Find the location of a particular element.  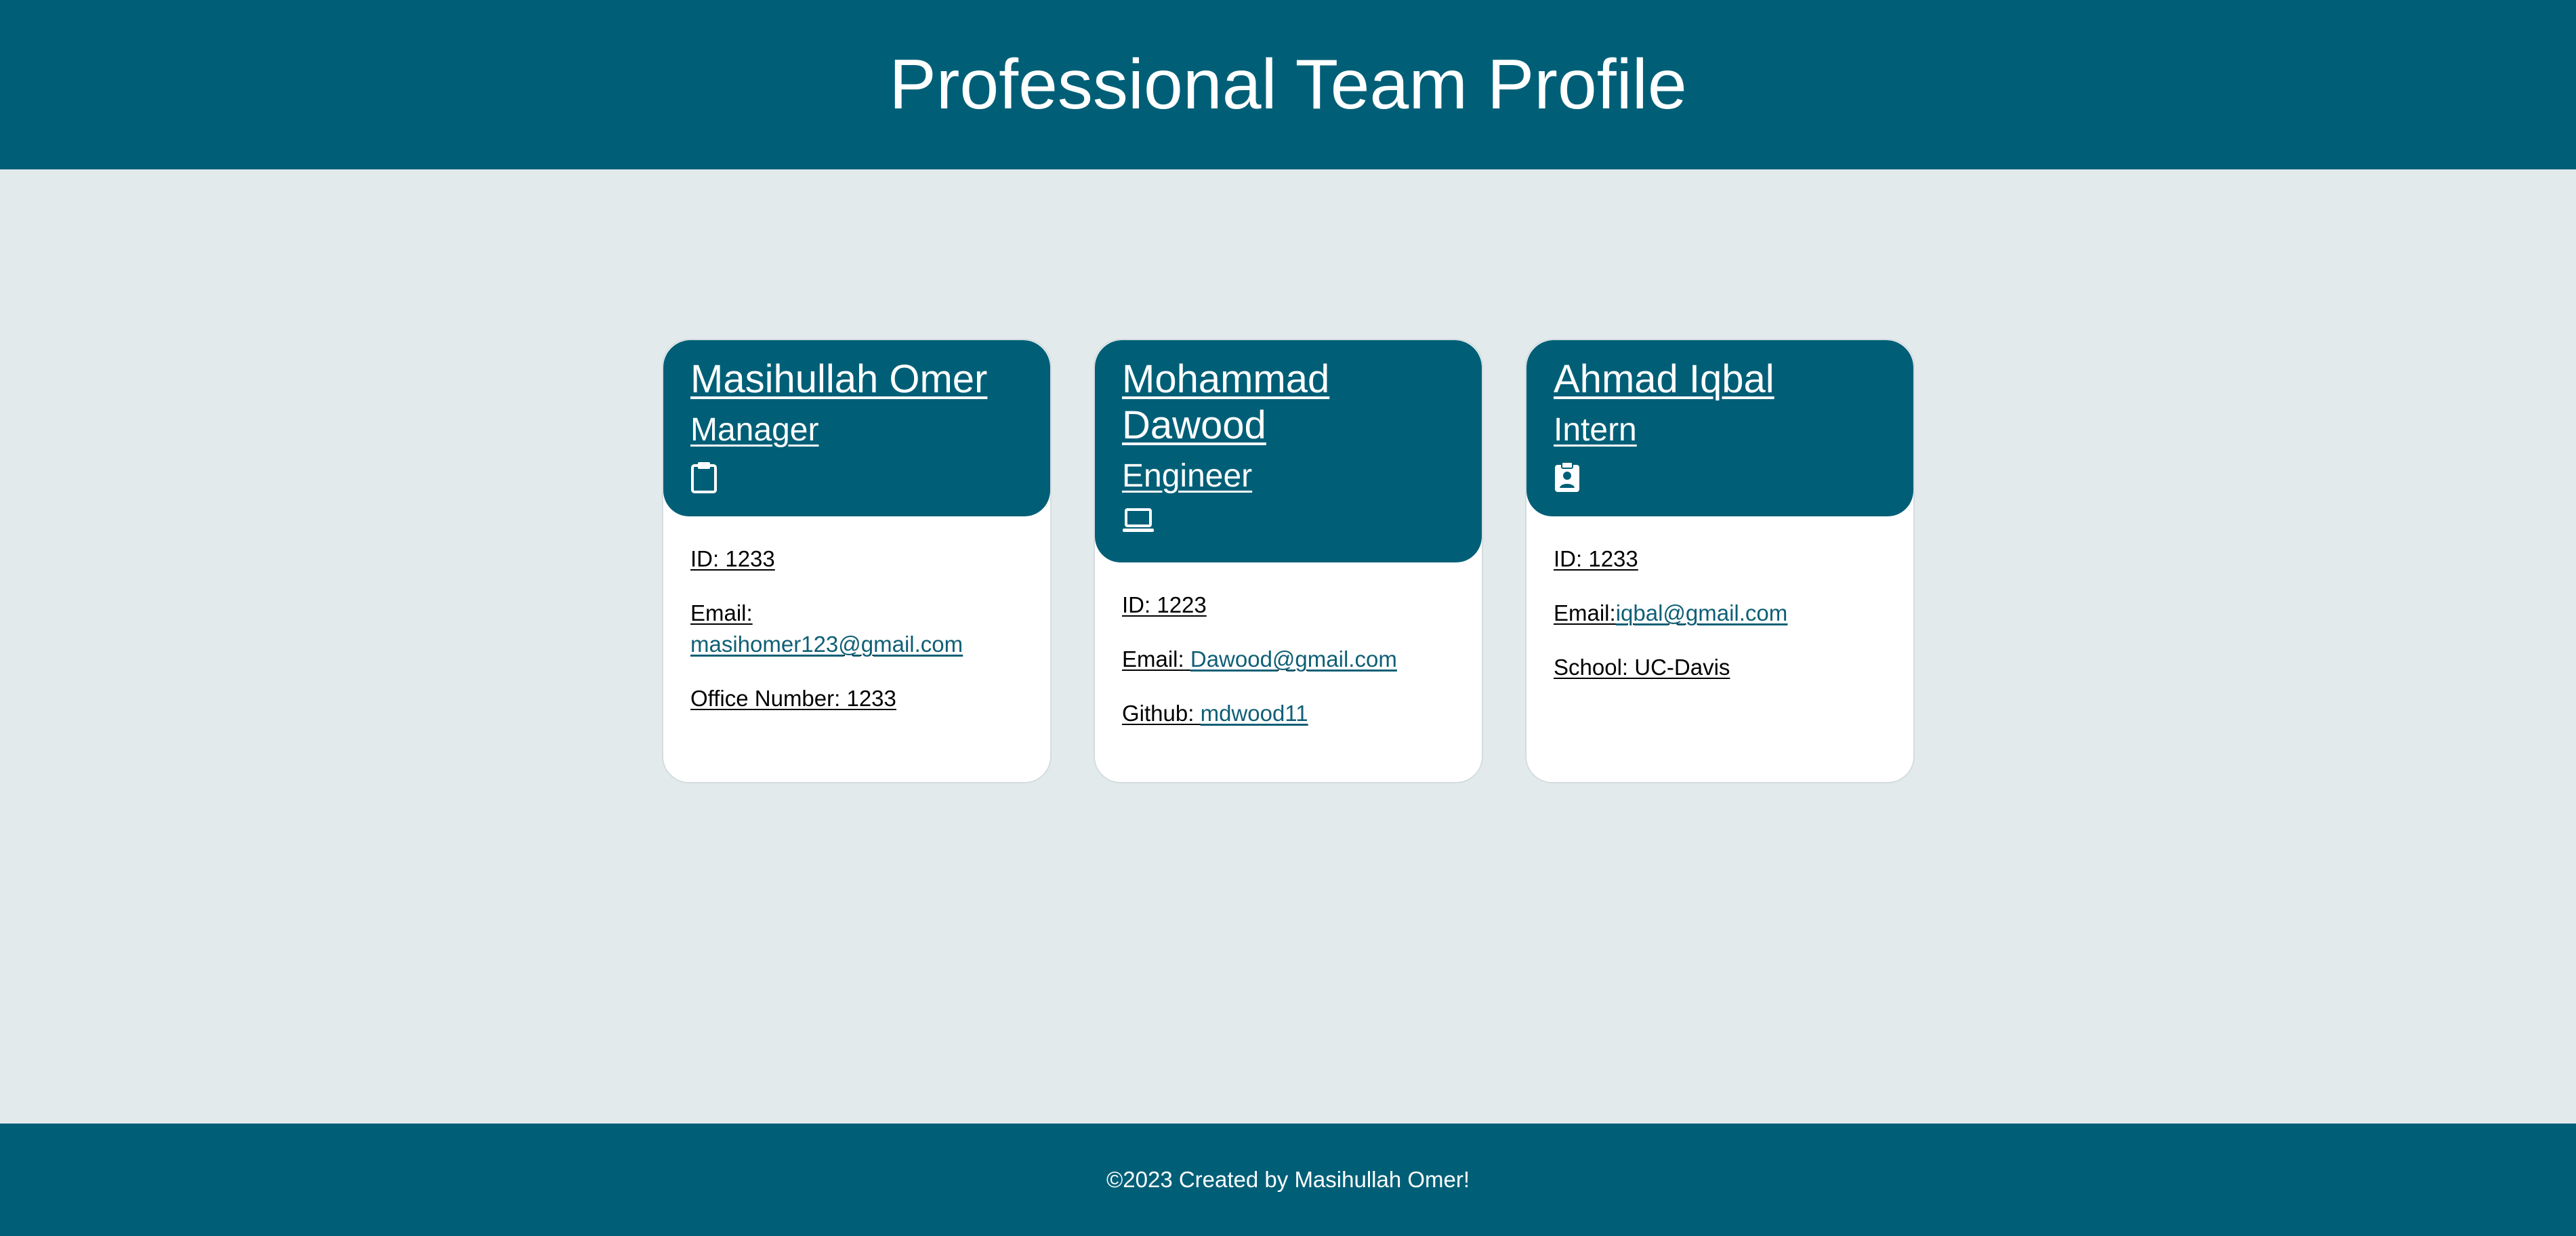

page-title: Professional Team Profile is located at coordinates (1288, 84).